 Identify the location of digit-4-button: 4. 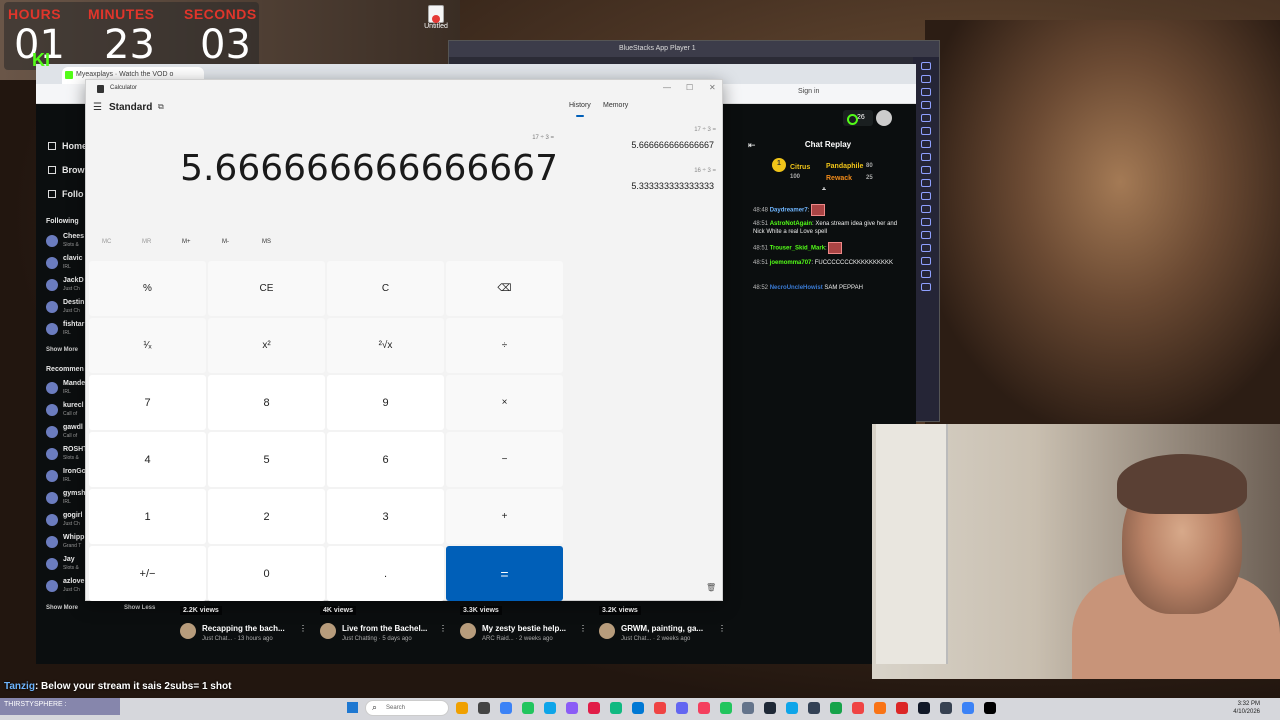
(147, 459).